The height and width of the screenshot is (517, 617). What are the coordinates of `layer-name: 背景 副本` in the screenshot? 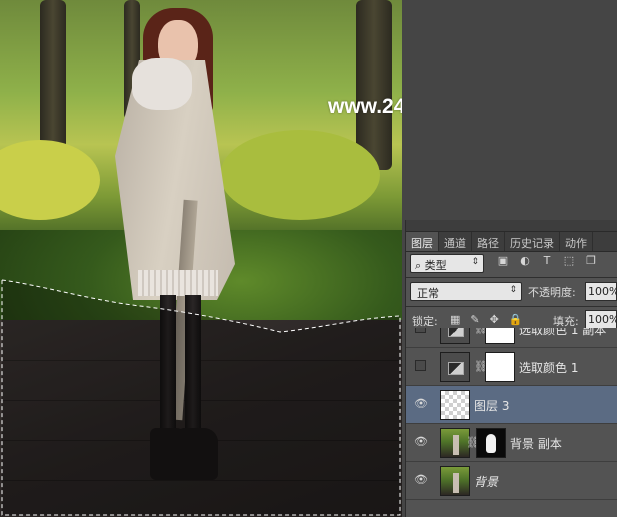 It's located at (536, 444).